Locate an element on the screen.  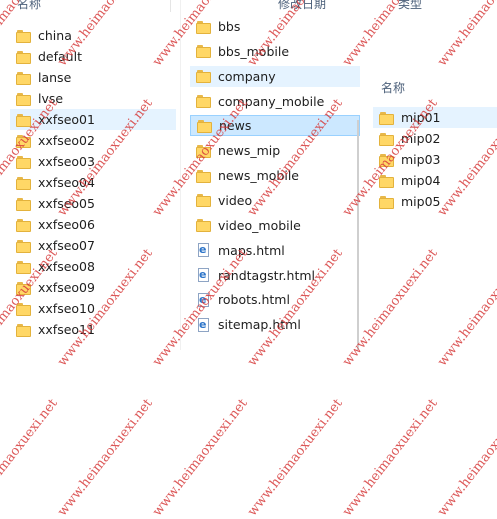
item-label: mip04 is located at coordinates (421, 180).